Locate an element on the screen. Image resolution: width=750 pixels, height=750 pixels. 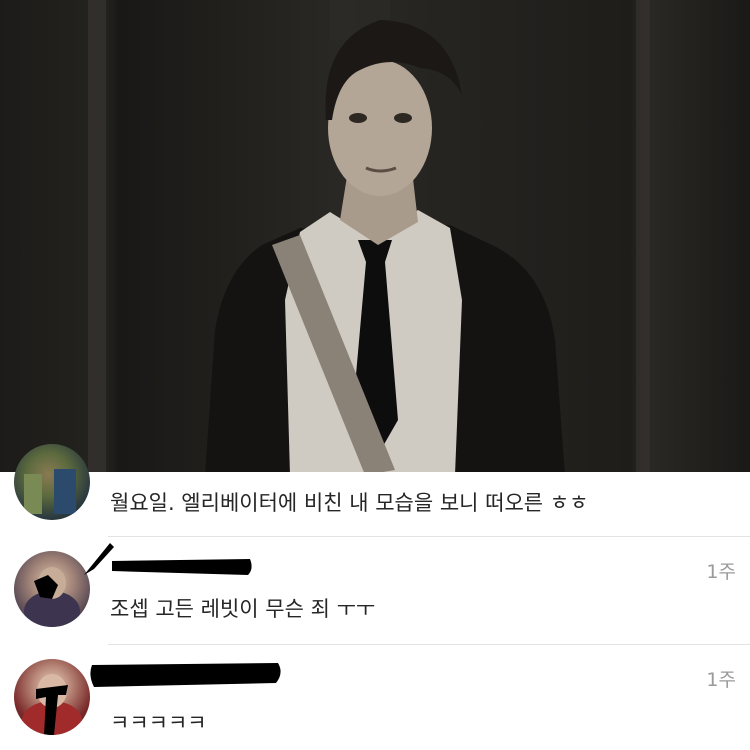
comment-item: 1주 ㅋㅋㅋㅋㅋ is located at coordinates (375, 697).